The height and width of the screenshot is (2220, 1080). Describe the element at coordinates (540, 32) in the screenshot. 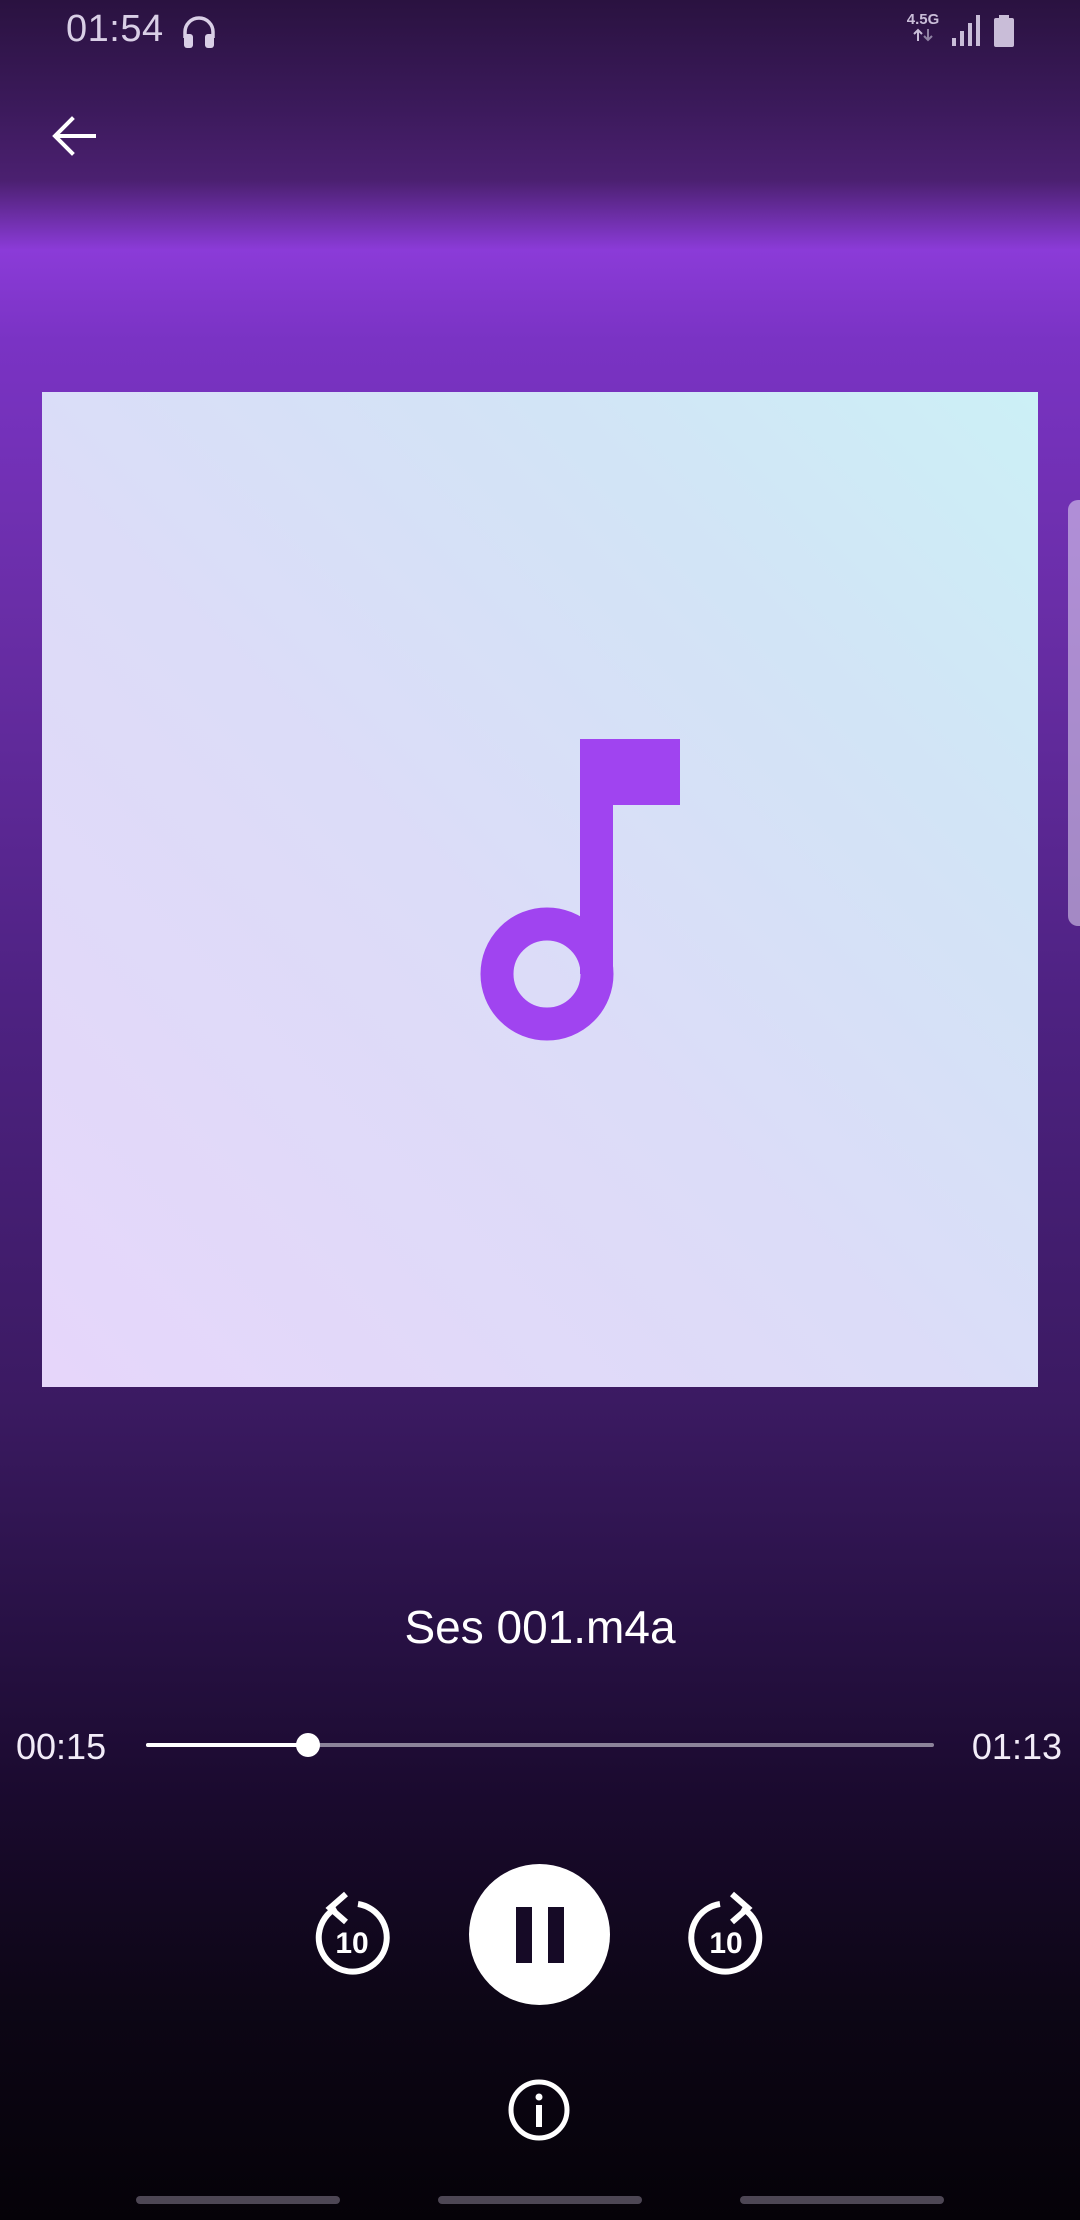

I see `status-bar: 01:54 4.5G` at that location.